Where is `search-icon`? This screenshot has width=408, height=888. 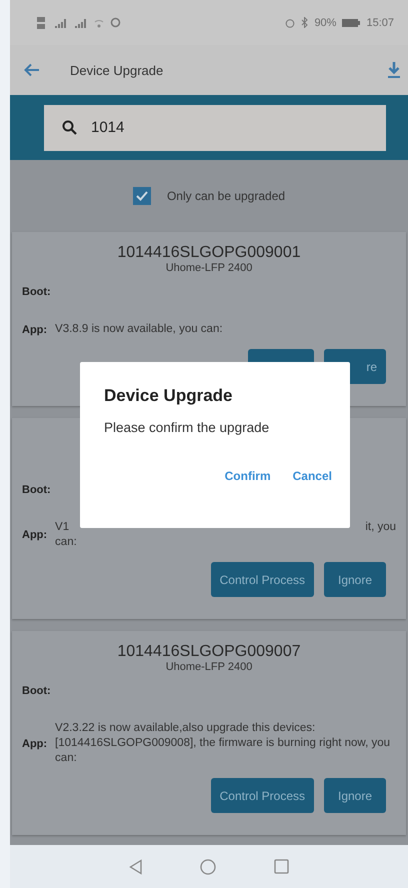
search-icon is located at coordinates (69, 127).